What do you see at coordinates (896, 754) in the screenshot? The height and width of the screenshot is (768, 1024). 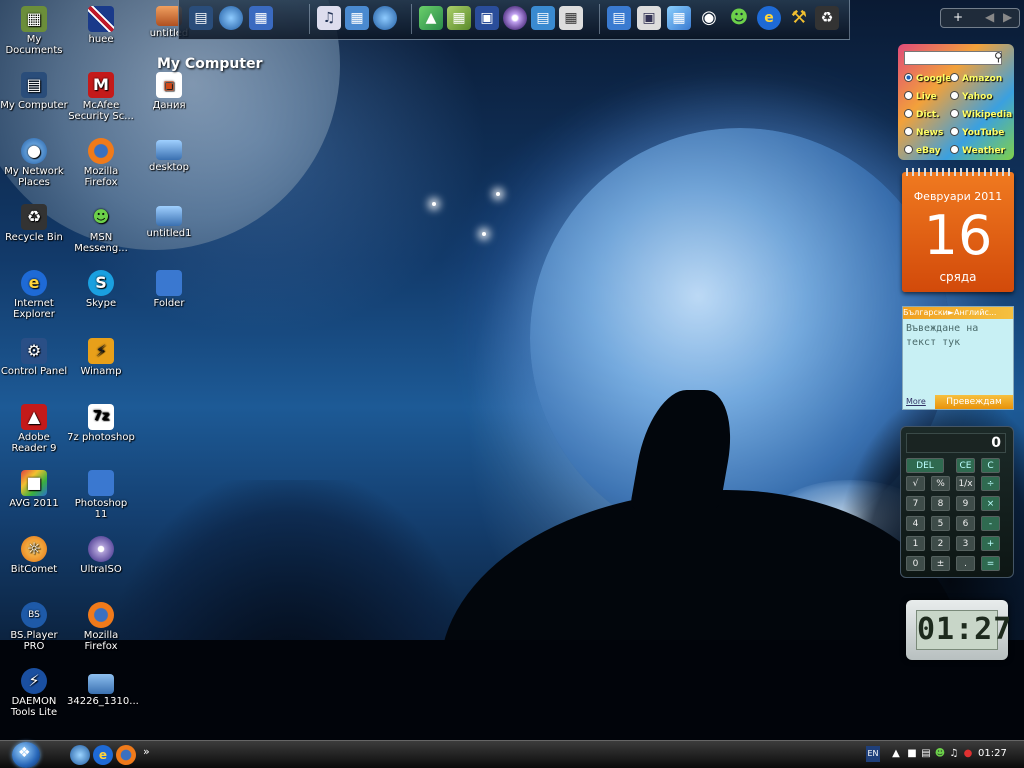 I see `show-hidden-icons-icon: ▲` at bounding box center [896, 754].